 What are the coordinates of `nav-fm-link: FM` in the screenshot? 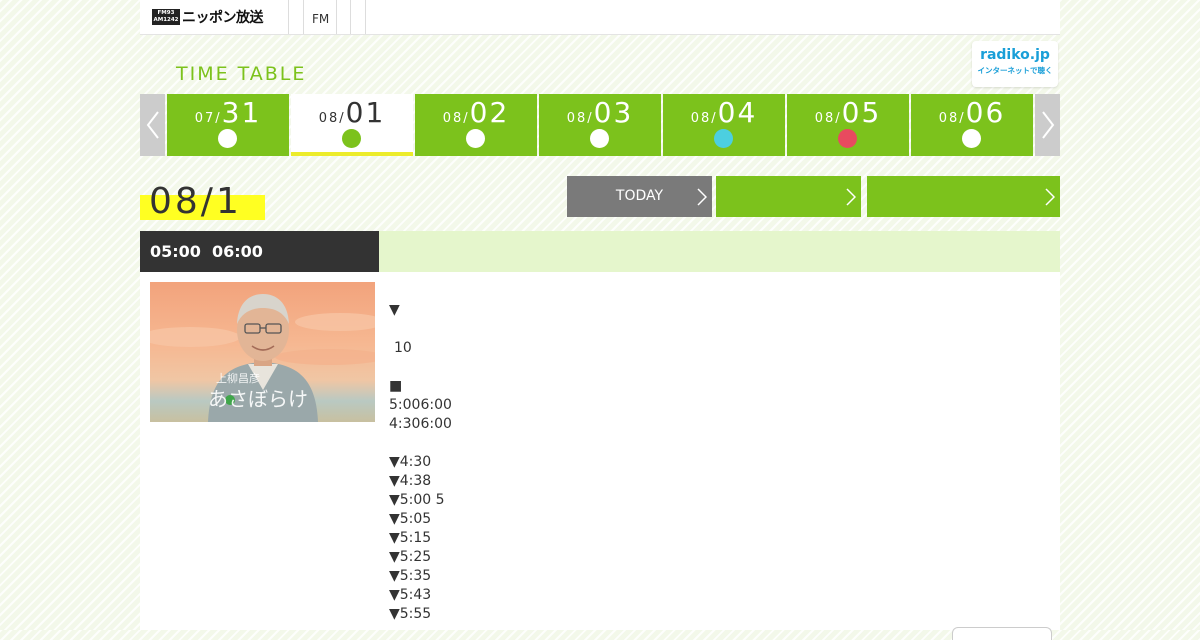 It's located at (320, 19).